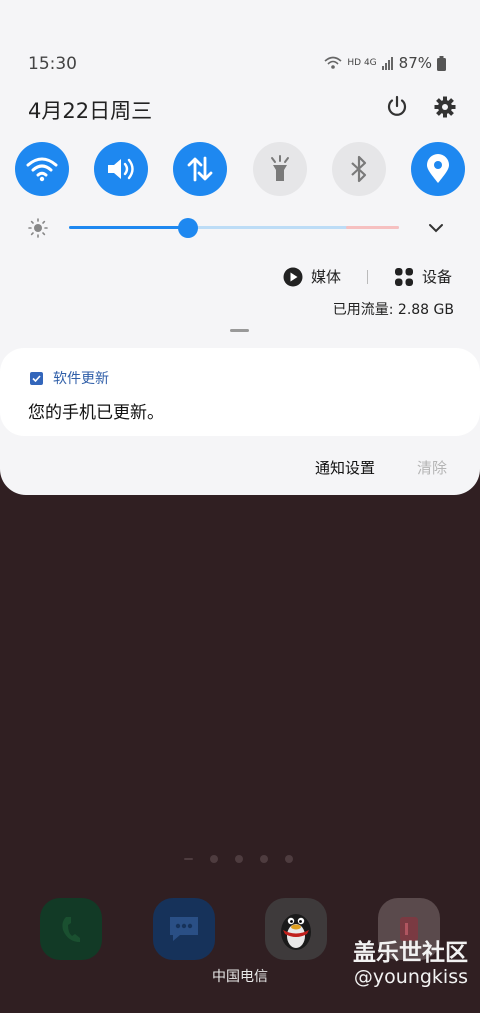 Image resolution: width=480 pixels, height=1013 pixels. Describe the element at coordinates (410, 953) in the screenshot. I see `watermark-title: 盖乐世社区` at that location.